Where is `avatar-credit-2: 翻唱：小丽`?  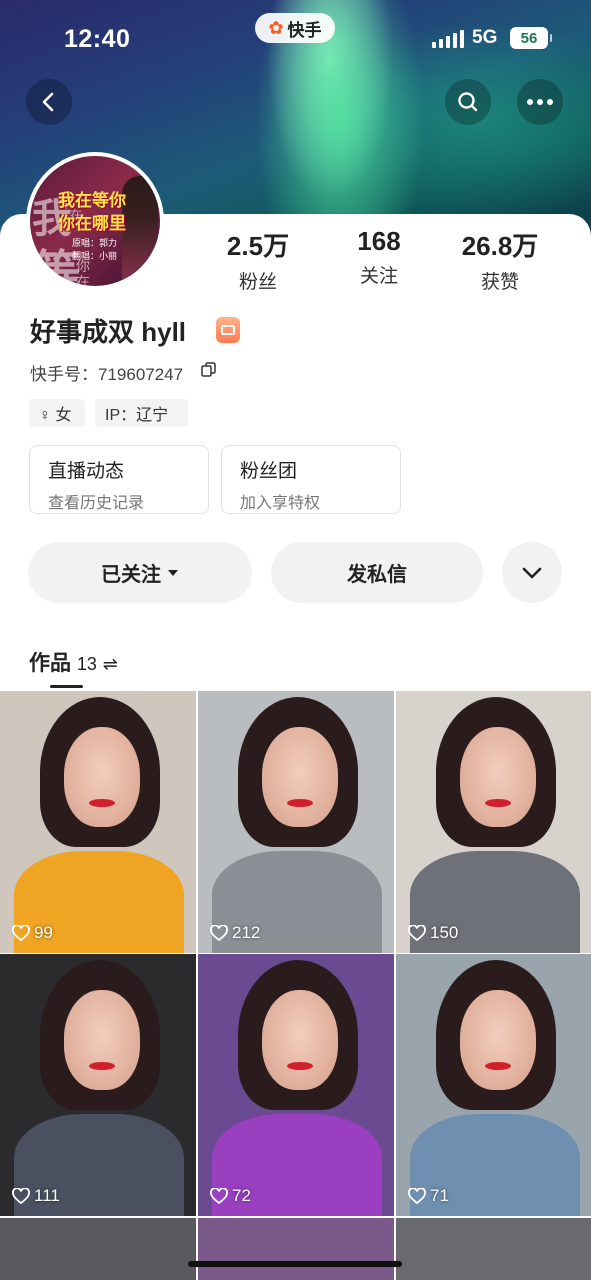
avatar-credit-2: 翻唱：小丽 is located at coordinates (95, 256).